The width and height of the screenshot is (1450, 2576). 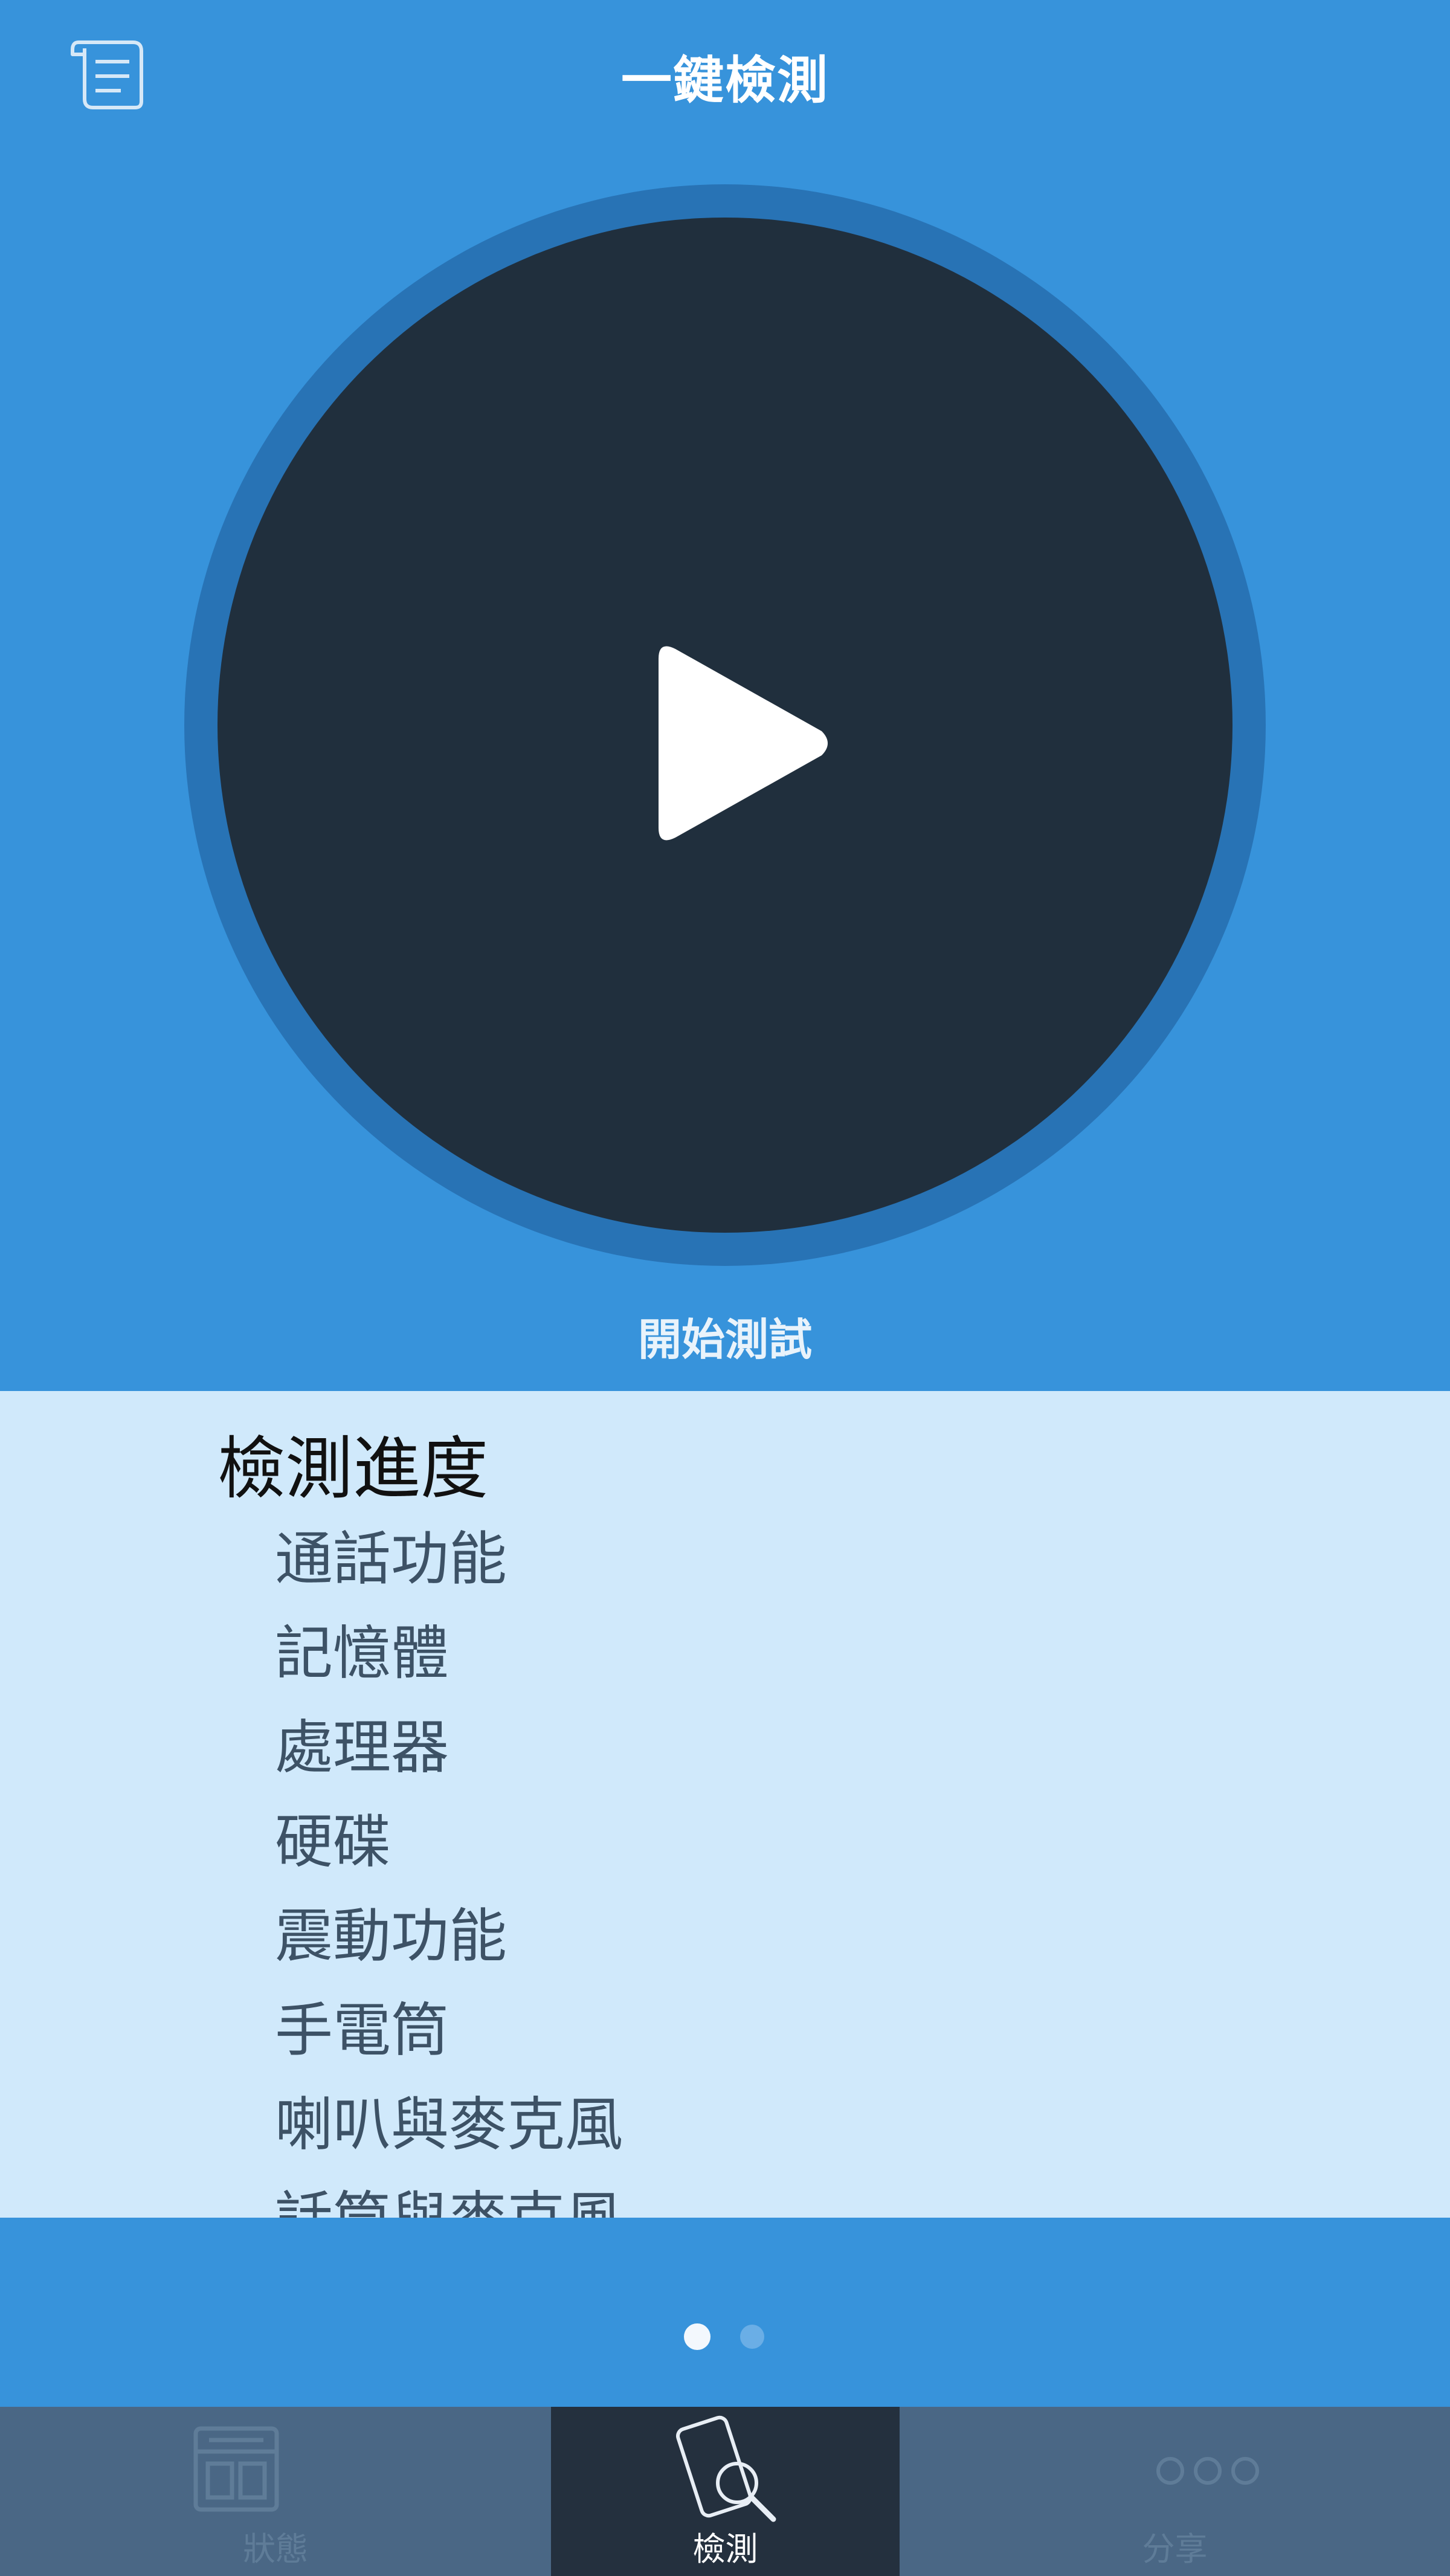 I want to click on progress-item-earpiece-mic: 話筒與麥克風, so click(x=449, y=2195).